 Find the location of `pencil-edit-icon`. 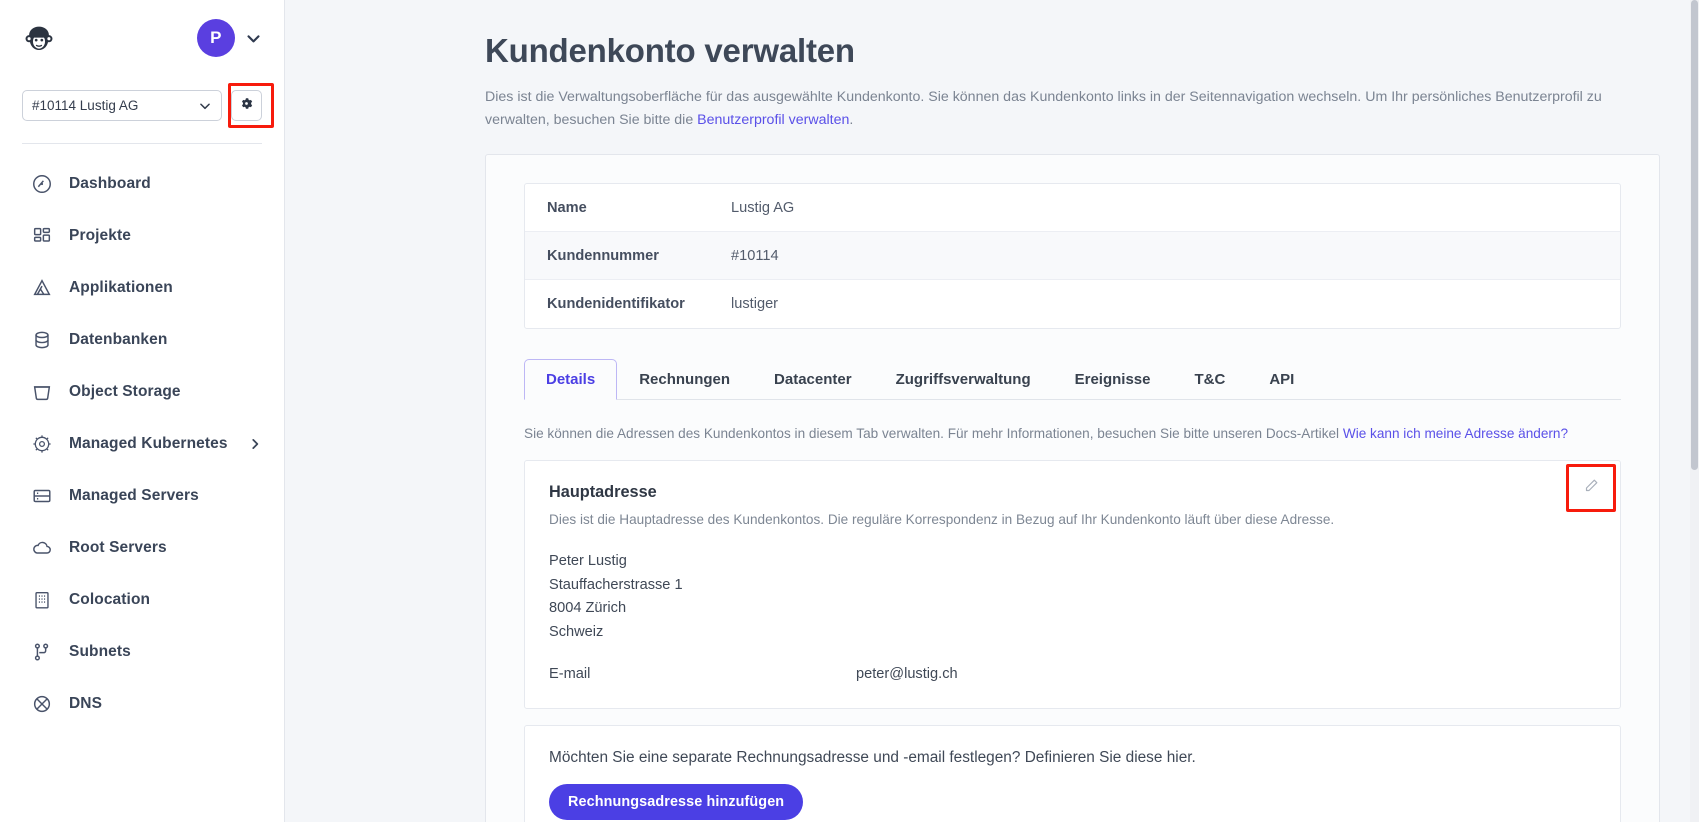

pencil-edit-icon is located at coordinates (1591, 488).